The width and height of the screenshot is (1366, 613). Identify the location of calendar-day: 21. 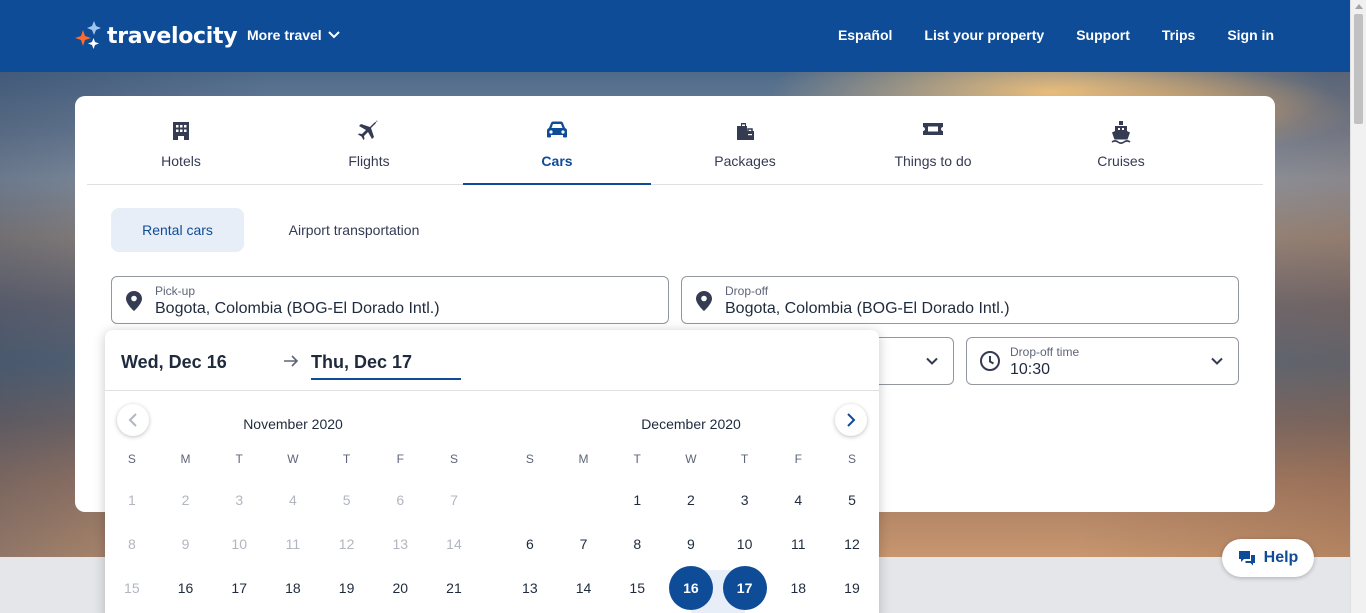
(454, 588).